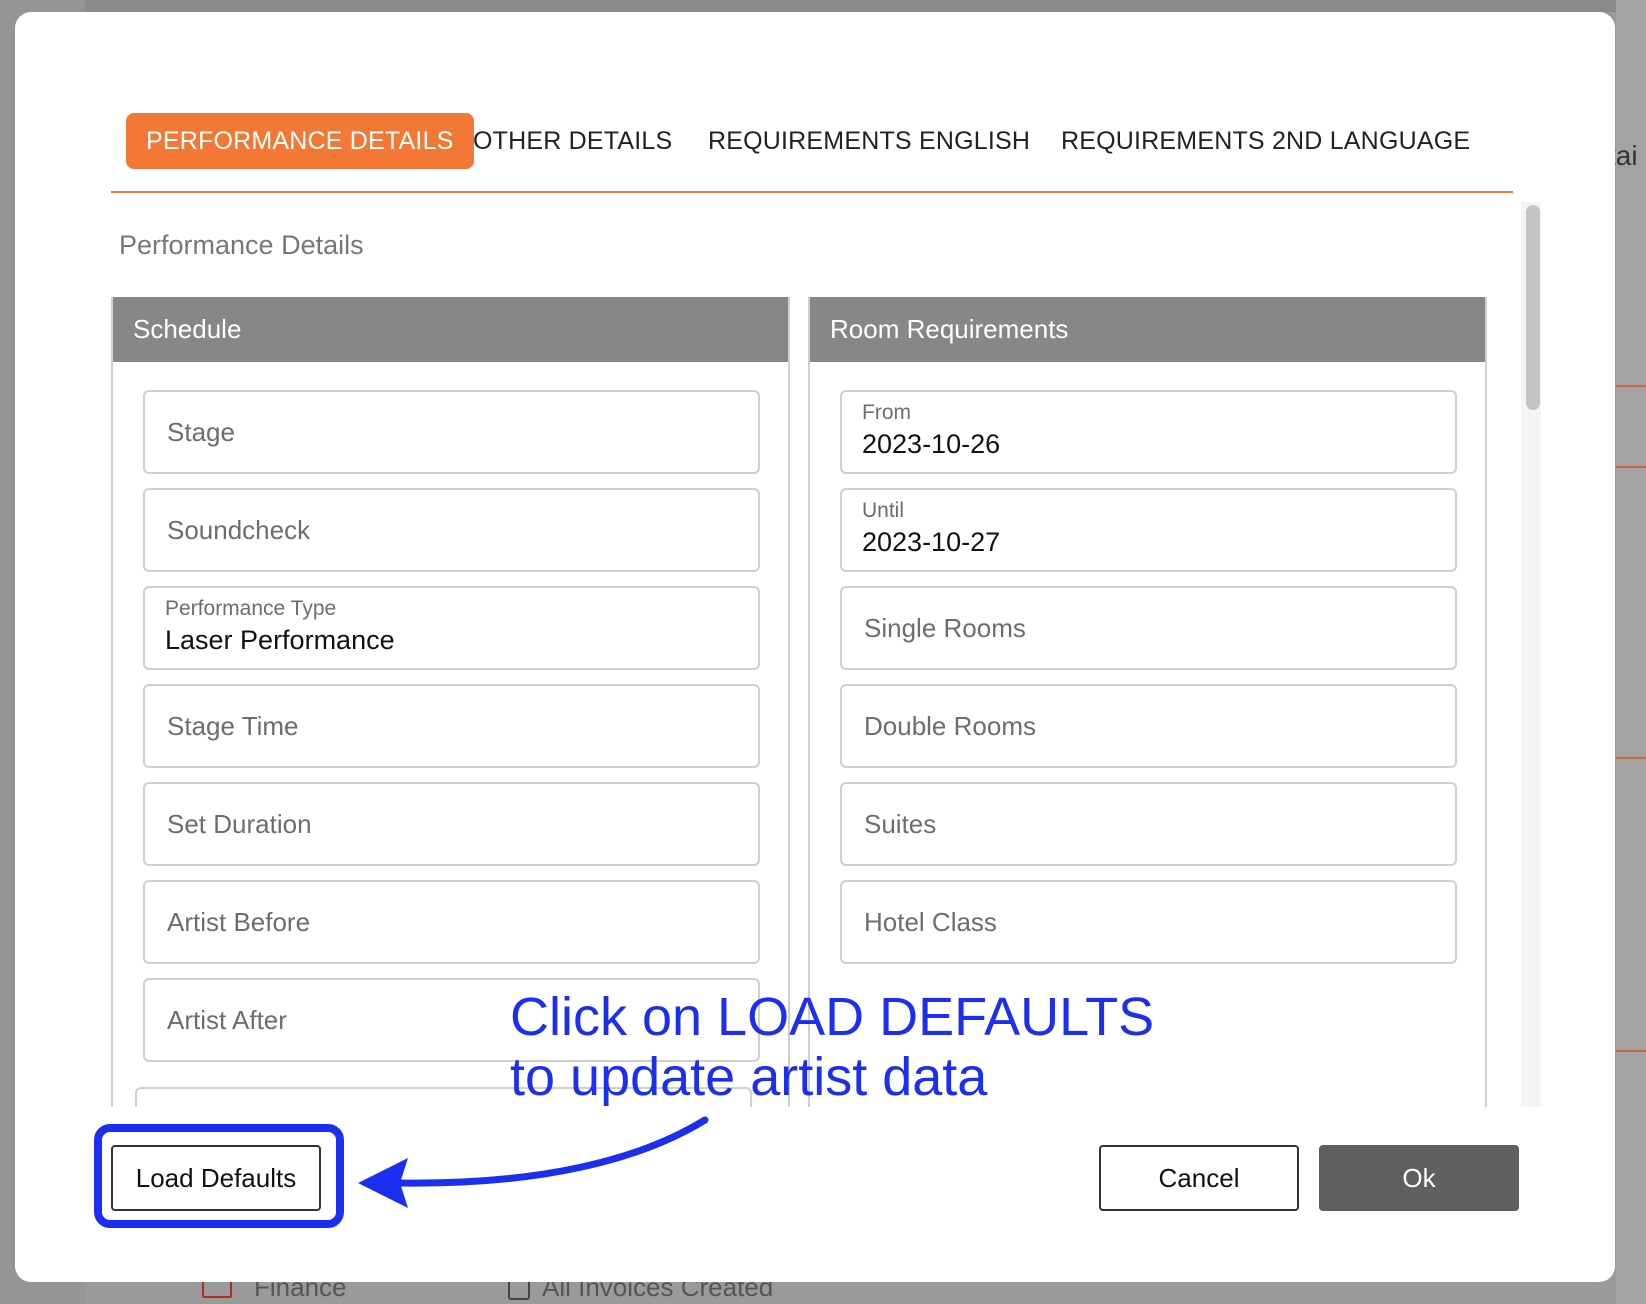 The height and width of the screenshot is (1304, 1646). Describe the element at coordinates (1148, 628) in the screenshot. I see `single-rooms-field: Single Rooms` at that location.